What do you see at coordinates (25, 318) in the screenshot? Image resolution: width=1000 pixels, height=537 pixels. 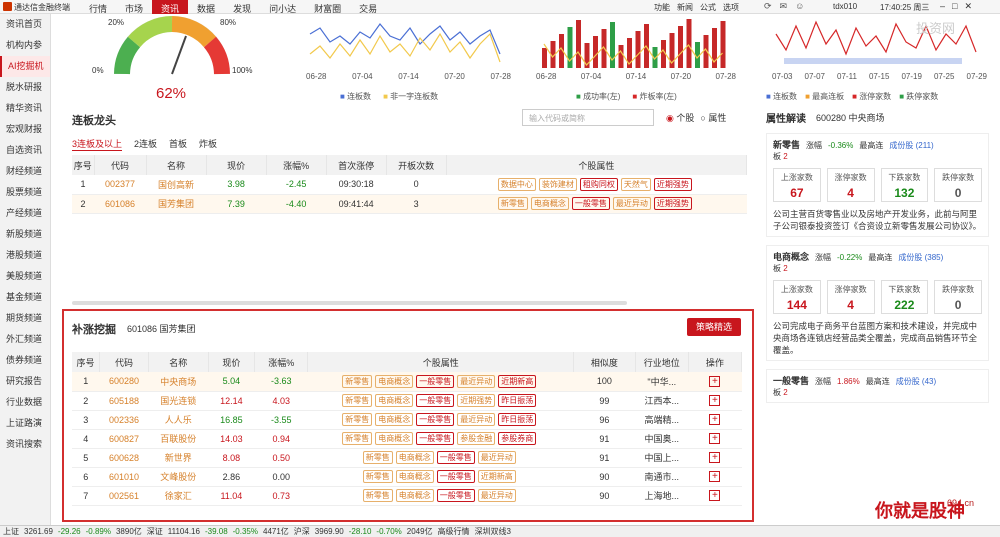 I see `sidebar-item-14: 期货频道` at bounding box center [25, 318].